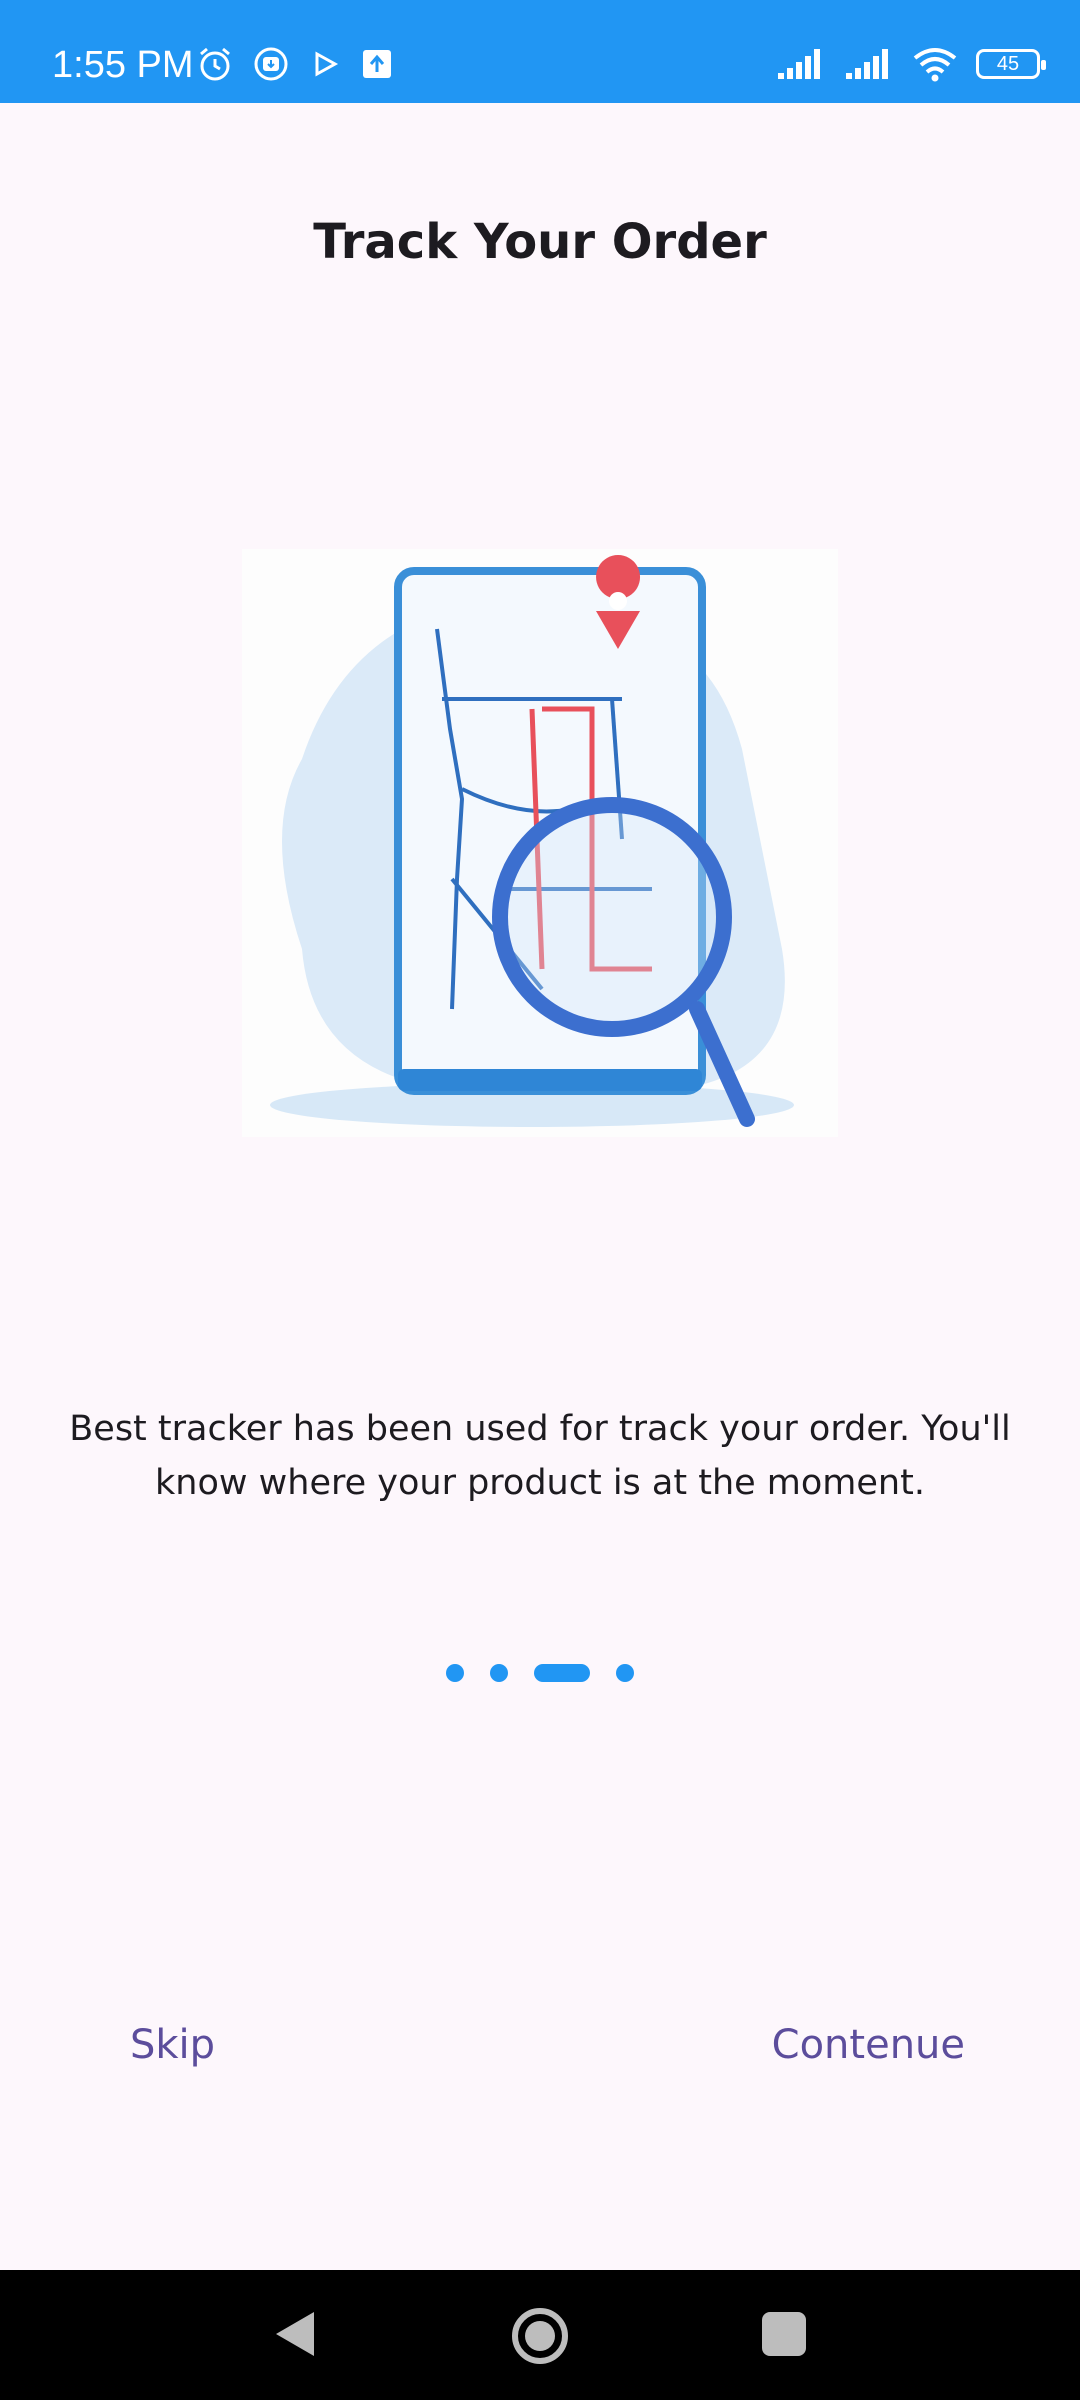  Describe the element at coordinates (540, 2336) in the screenshot. I see `home-icon` at that location.